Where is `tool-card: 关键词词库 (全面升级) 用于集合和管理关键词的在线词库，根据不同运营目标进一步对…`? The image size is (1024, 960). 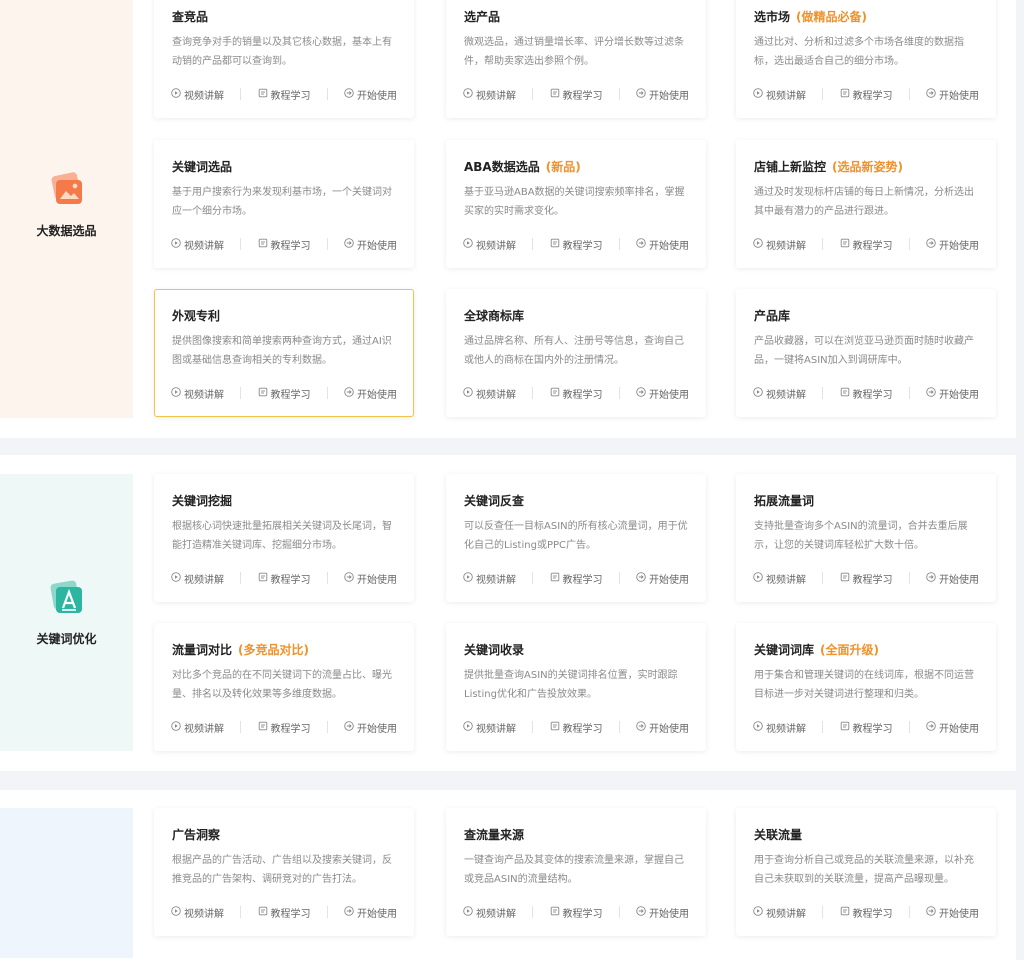 tool-card: 关键词词库 (全面升级) 用于集合和管理关键词的在线词库，根据不同运营目标进一步对… is located at coordinates (866, 687).